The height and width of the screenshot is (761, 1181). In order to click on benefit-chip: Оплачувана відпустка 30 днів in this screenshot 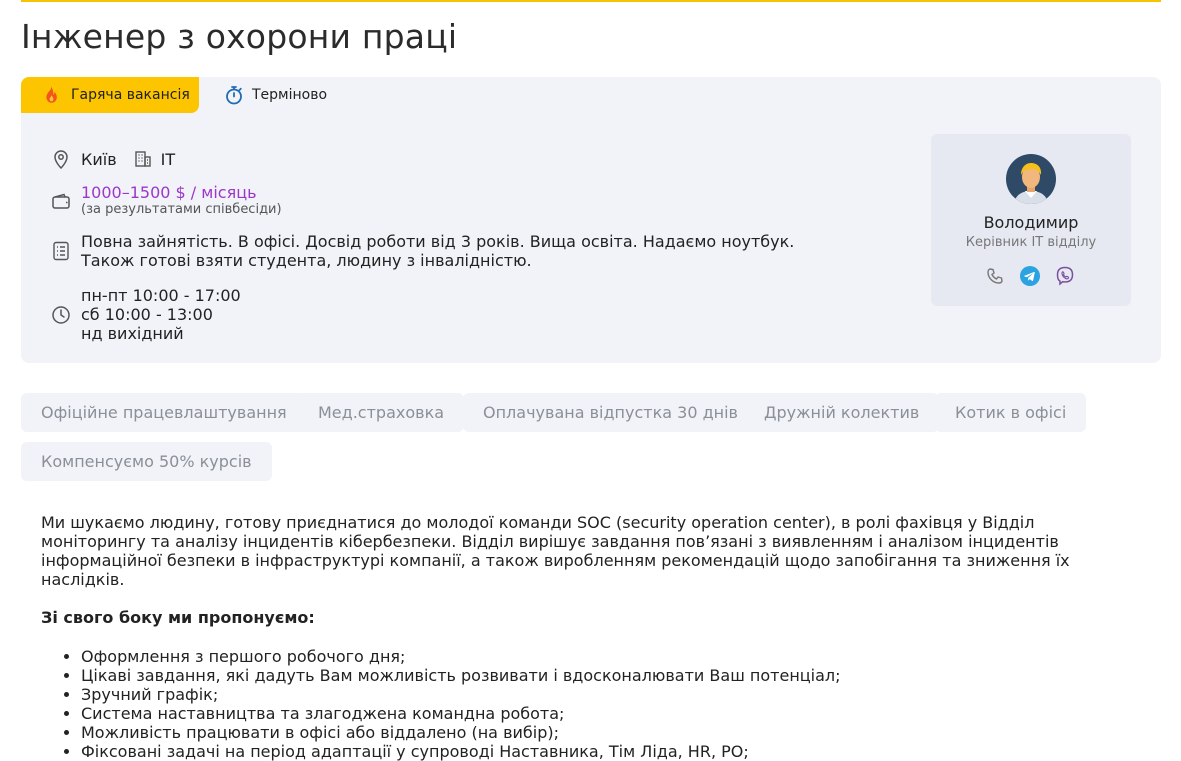, I will do `click(610, 412)`.